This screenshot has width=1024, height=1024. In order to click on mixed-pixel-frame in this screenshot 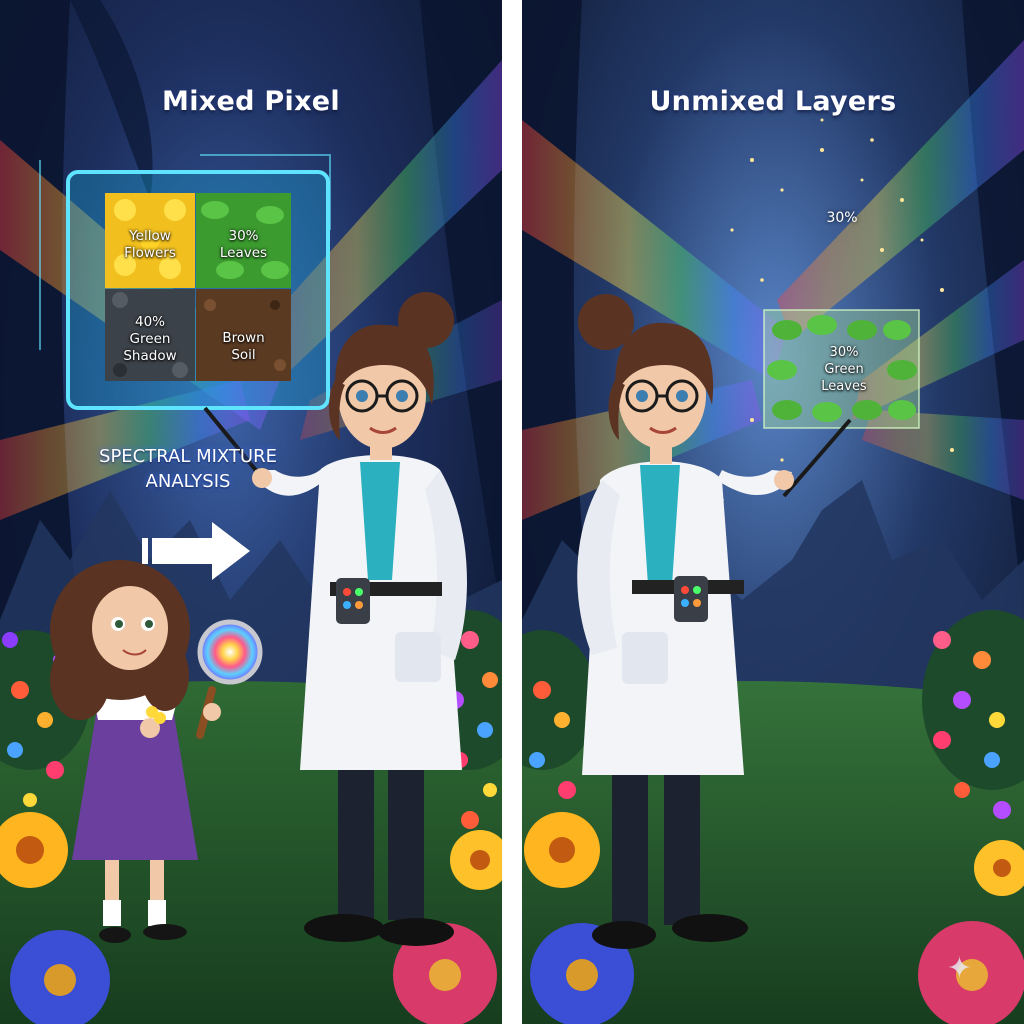, I will do `click(185, 282)`.